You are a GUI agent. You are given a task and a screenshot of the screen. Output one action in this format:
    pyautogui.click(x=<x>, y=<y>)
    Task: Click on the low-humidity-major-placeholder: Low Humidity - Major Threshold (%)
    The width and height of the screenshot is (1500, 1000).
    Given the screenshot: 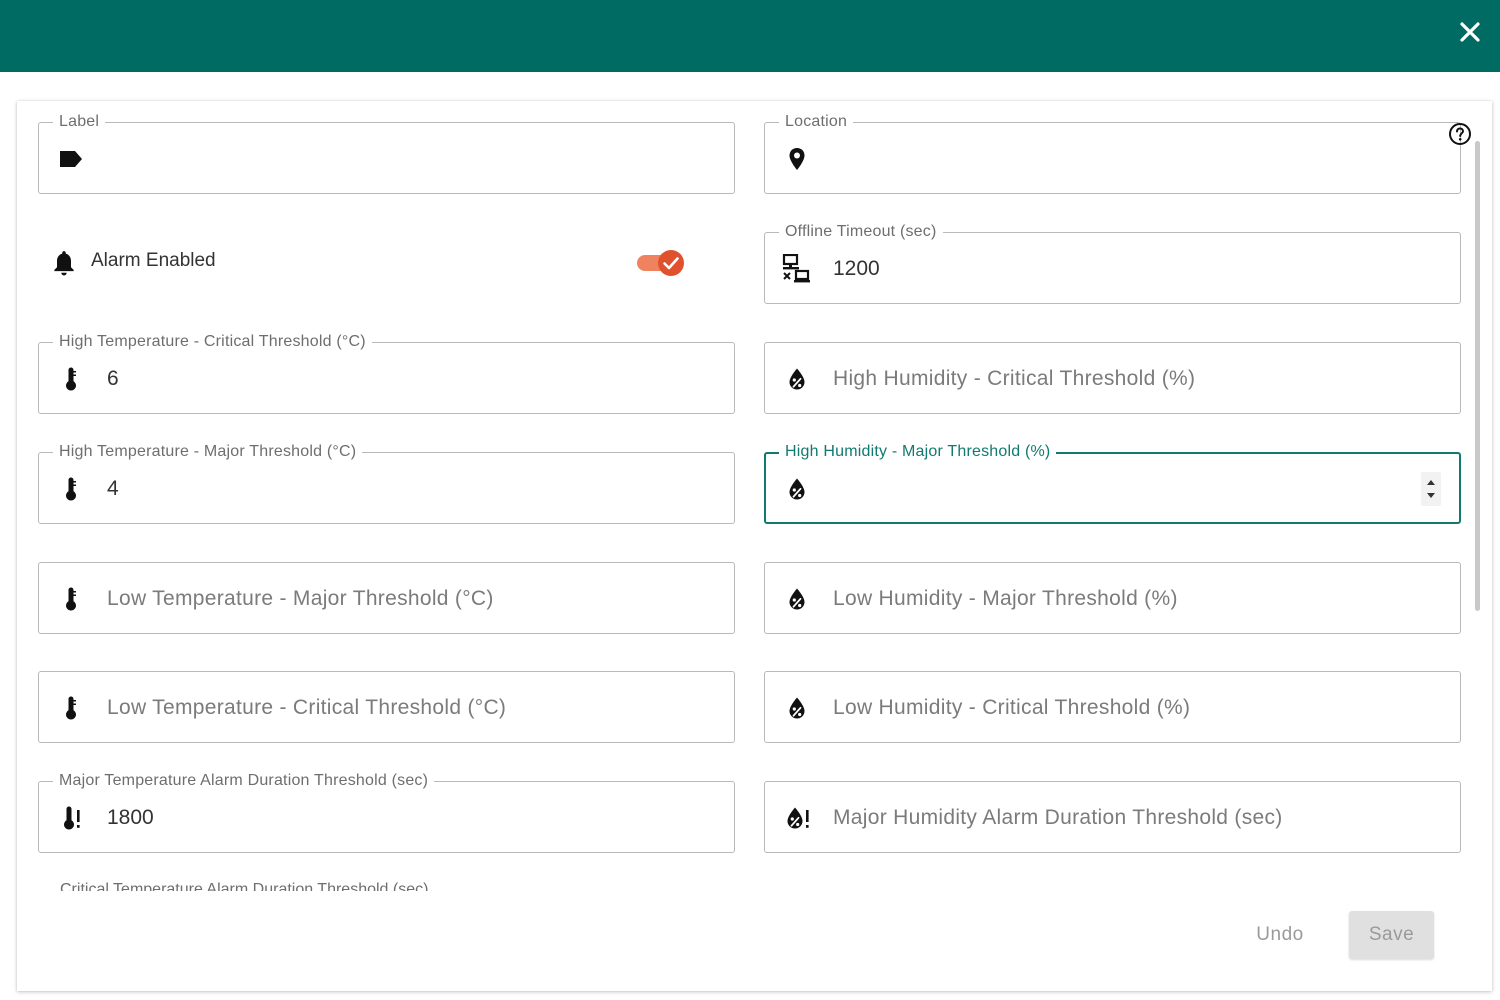 What is the action you would take?
    pyautogui.click(x=1005, y=598)
    